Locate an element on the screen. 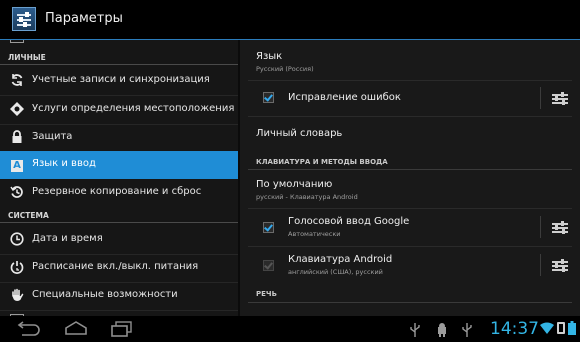 This screenshot has width=580, height=342. language-icon: A is located at coordinates (17, 165).